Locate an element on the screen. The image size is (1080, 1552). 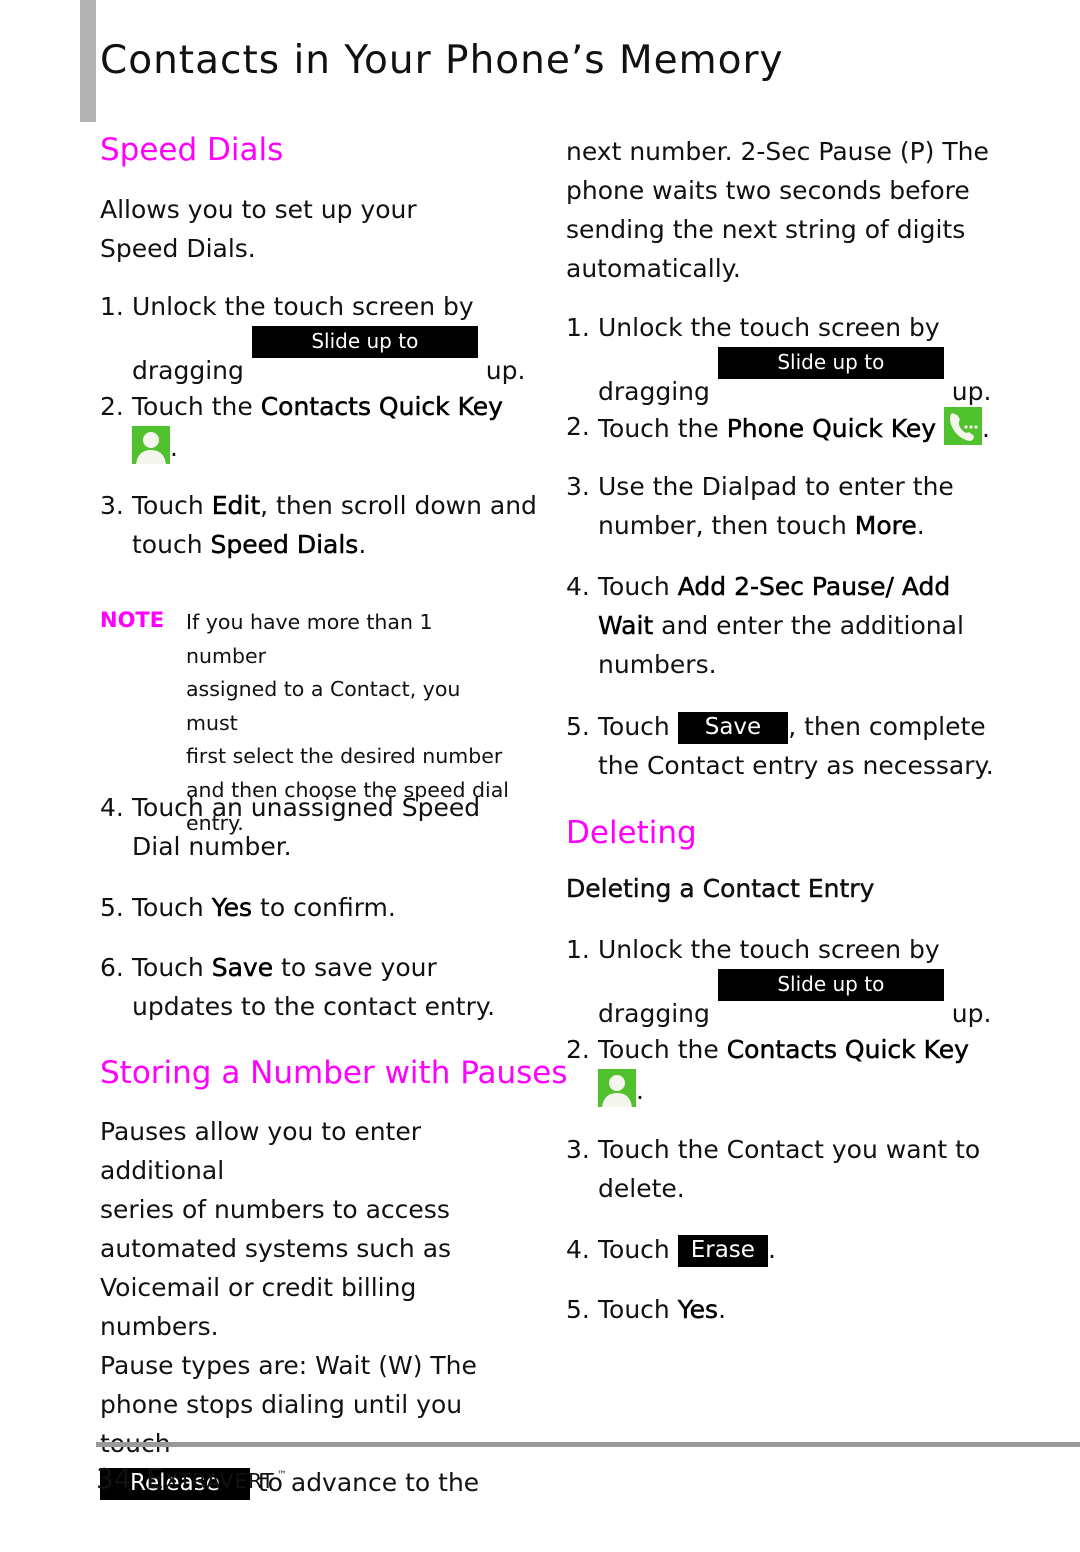
deleting-subheading: Deleting a Contact Entry is located at coordinates (720, 888).